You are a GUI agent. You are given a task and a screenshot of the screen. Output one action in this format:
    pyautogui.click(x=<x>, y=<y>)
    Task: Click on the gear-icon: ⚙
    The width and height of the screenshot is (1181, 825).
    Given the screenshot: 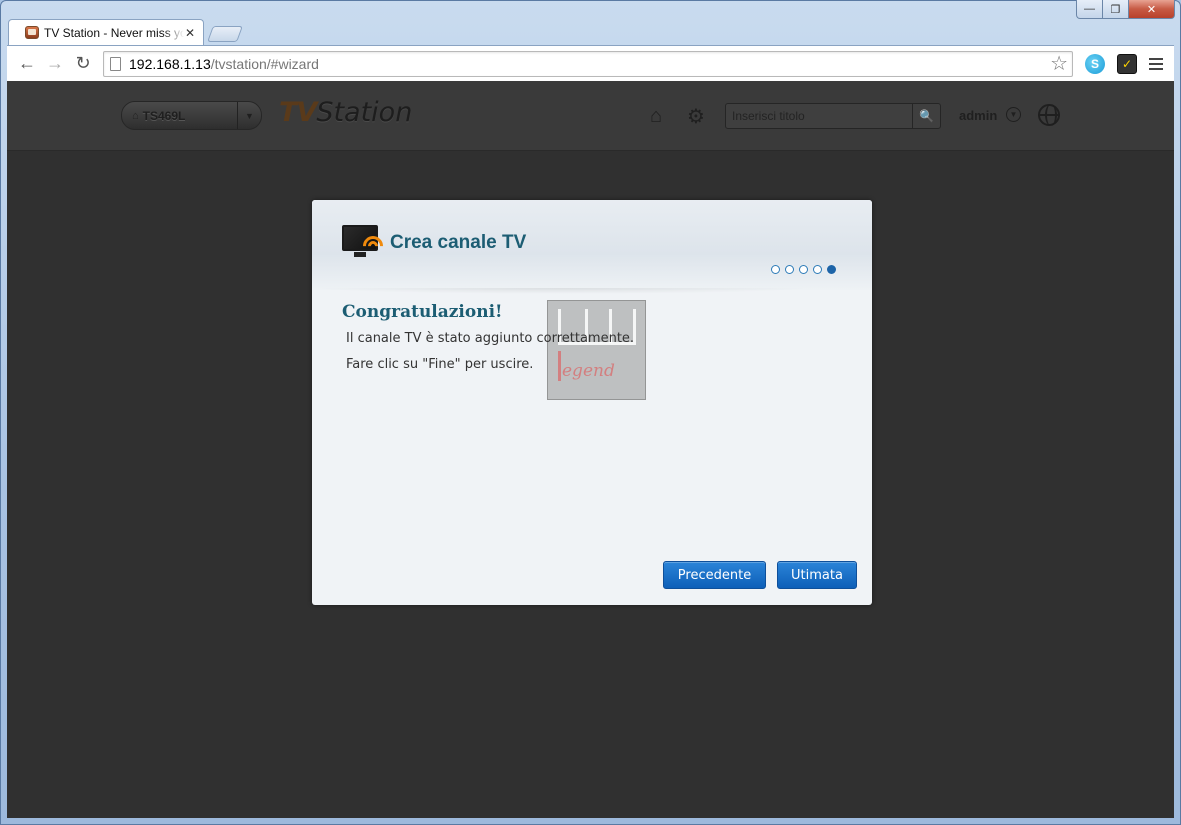 What is the action you would take?
    pyautogui.click(x=696, y=116)
    